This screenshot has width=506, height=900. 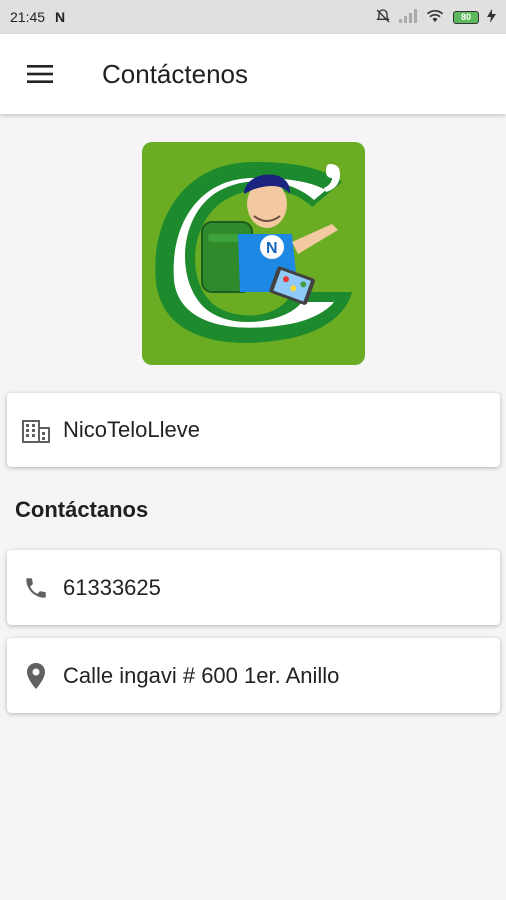 I want to click on menu-icon, so click(x=40, y=74).